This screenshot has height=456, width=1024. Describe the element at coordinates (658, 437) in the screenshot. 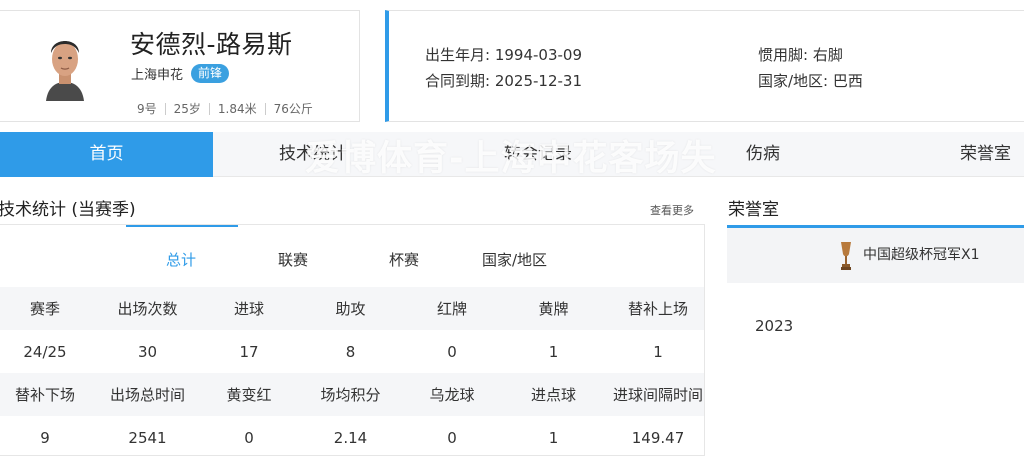

I see `table-cell: 149.47` at that location.